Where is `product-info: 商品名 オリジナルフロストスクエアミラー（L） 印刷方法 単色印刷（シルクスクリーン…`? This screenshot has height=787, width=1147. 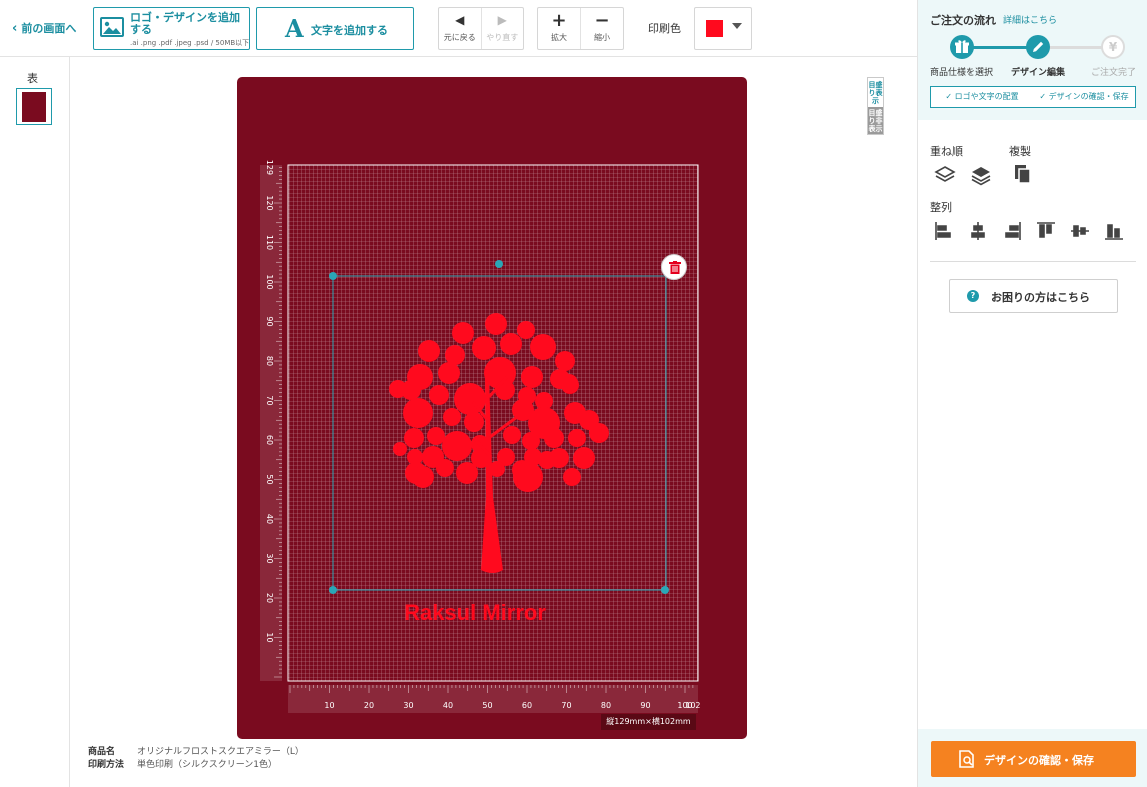
product-info: 商品名 オリジナルフロストスクエアミラー（L） 印刷方法 単色印刷（シルクスクリーン… is located at coordinates (196, 759).